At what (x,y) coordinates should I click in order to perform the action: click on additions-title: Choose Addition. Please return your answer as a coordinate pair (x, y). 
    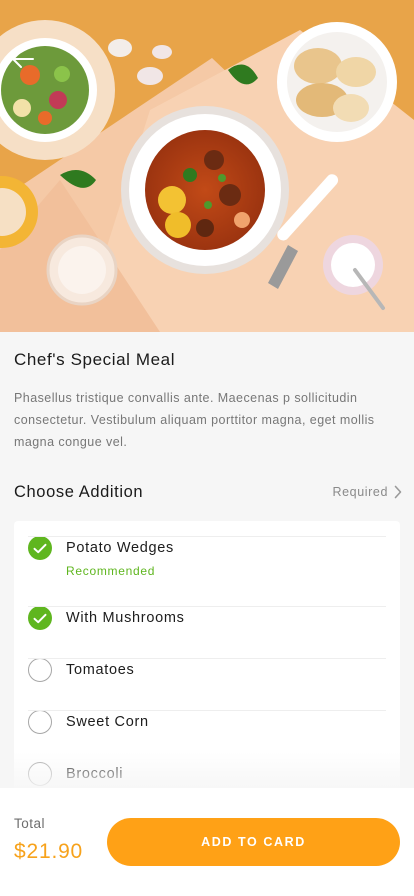
    Looking at the image, I should click on (79, 491).